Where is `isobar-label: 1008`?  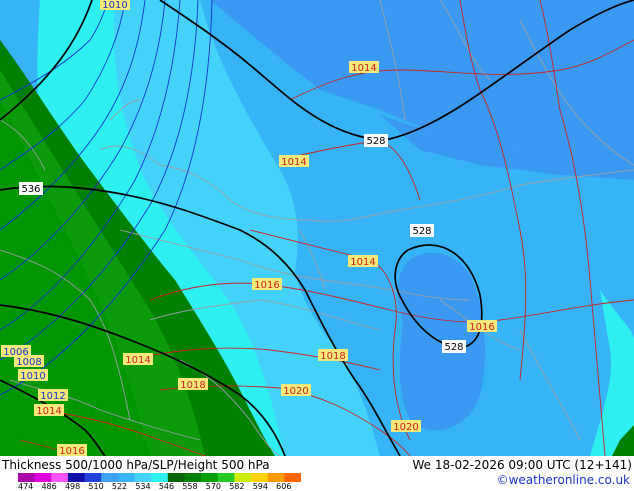 isobar-label: 1008 is located at coordinates (28, 362).